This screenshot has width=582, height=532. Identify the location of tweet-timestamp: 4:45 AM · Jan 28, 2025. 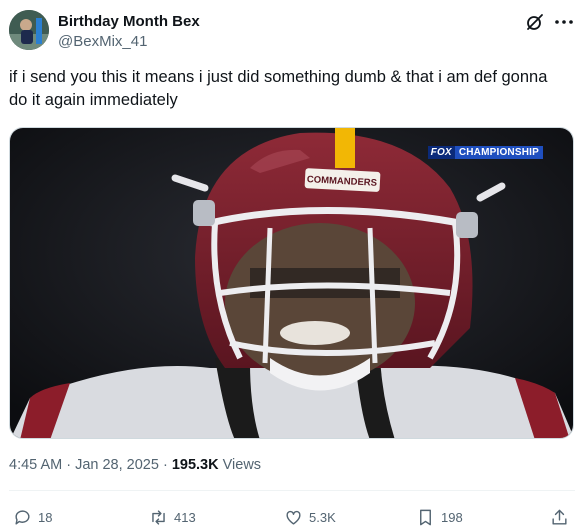
(84, 465).